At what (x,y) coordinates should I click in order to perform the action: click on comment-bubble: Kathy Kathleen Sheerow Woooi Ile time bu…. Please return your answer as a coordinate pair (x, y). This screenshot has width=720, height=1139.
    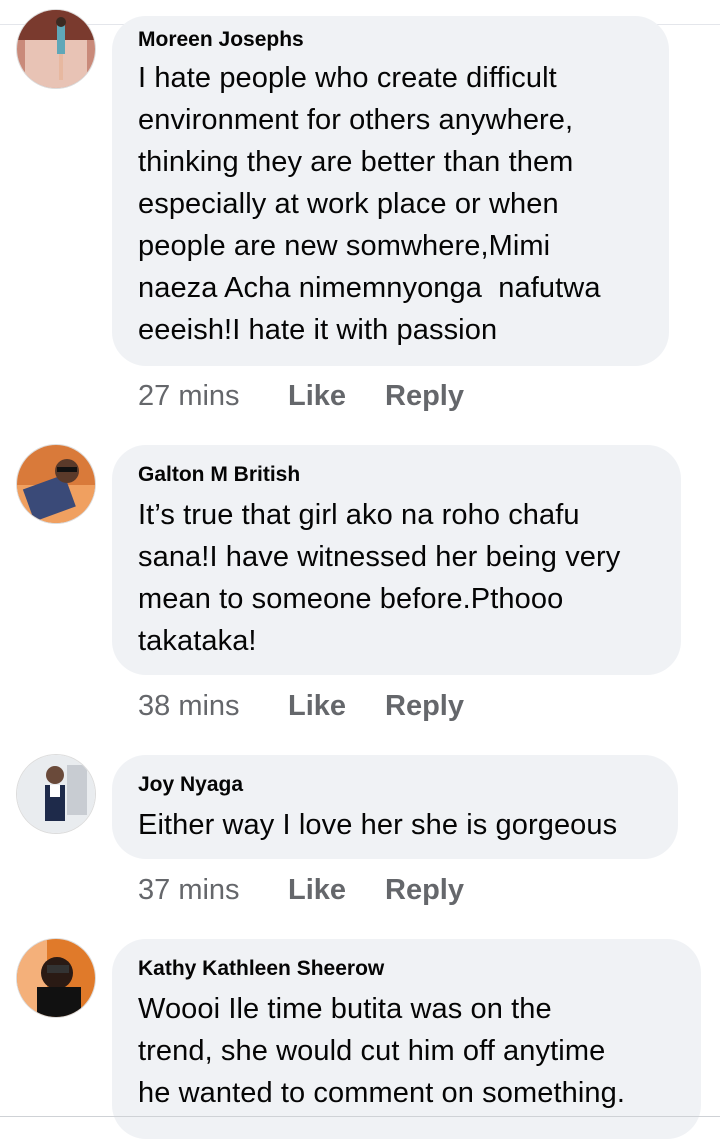
    Looking at the image, I should click on (406, 1039).